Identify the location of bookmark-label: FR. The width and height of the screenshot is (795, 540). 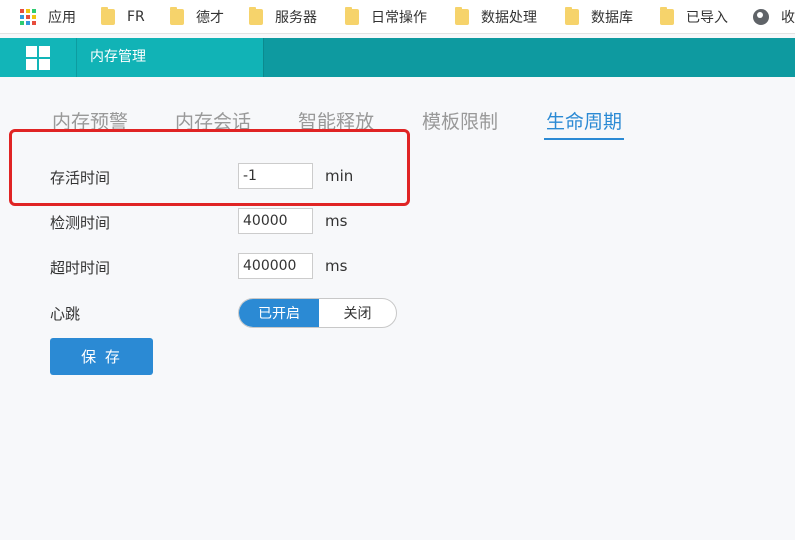
(136, 16).